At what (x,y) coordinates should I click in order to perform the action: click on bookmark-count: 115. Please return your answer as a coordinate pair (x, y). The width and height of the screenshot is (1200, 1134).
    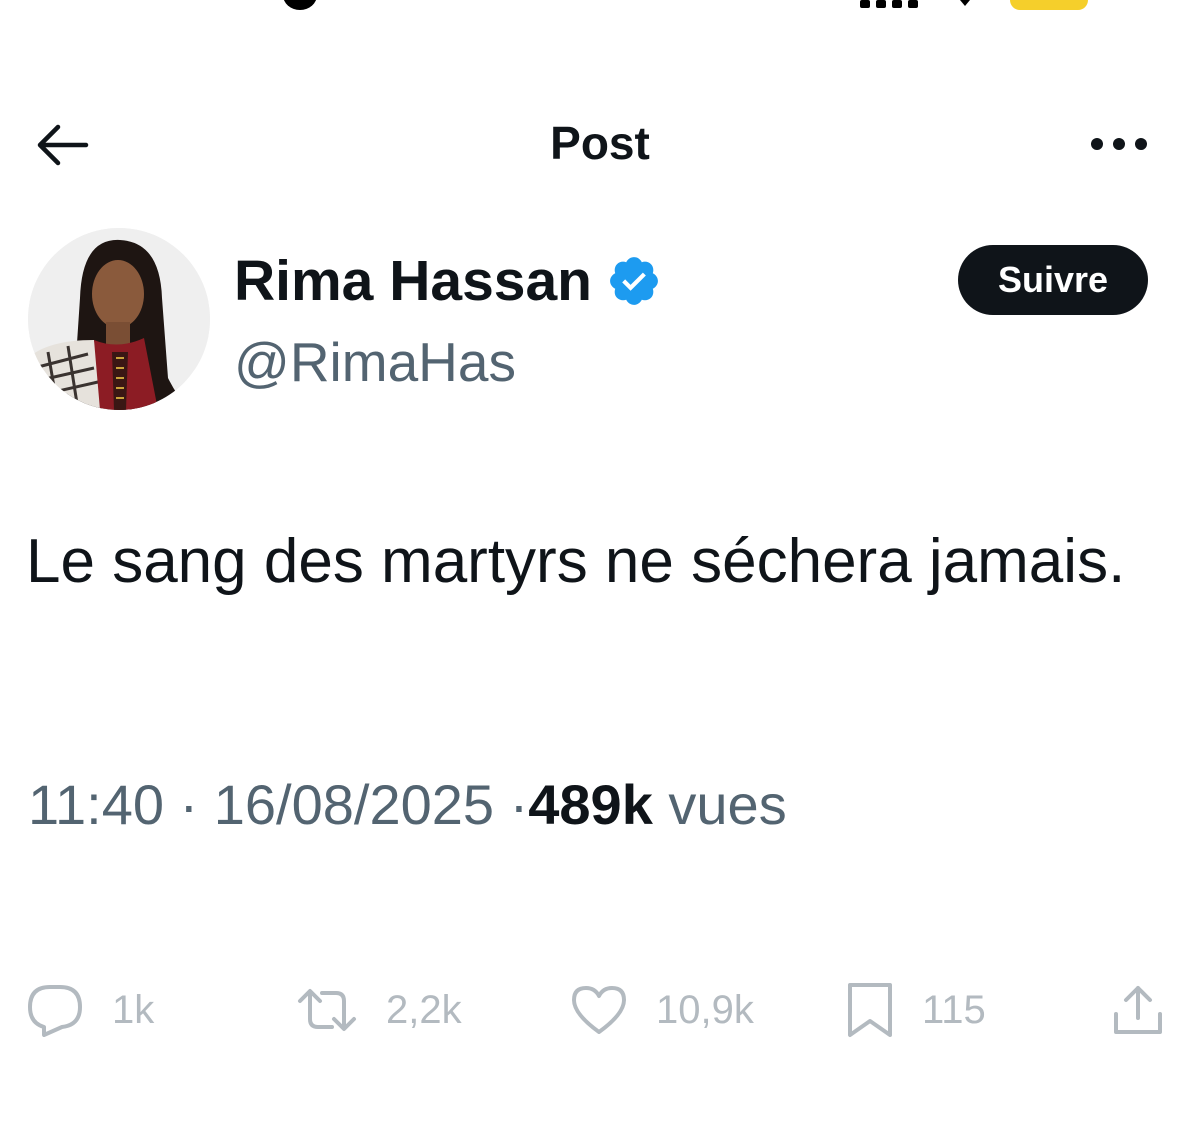
    Looking at the image, I should click on (954, 1009).